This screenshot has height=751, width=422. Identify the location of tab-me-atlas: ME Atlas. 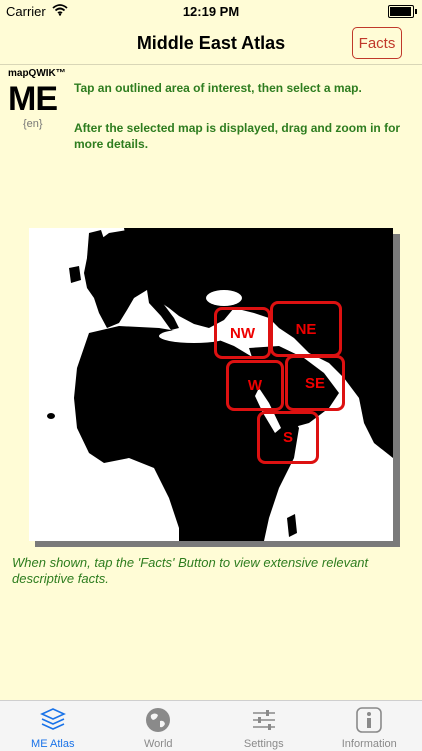
(53, 726).